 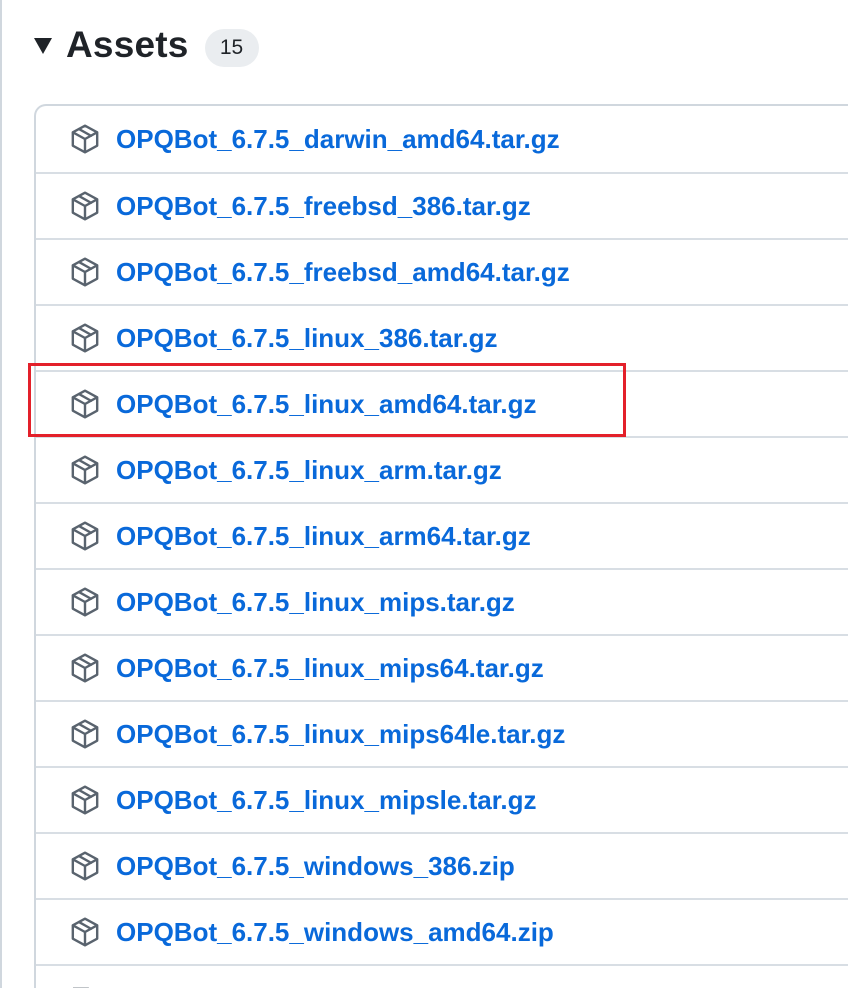 What do you see at coordinates (442, 977) in the screenshot?
I see `asset-row-partial` at bounding box center [442, 977].